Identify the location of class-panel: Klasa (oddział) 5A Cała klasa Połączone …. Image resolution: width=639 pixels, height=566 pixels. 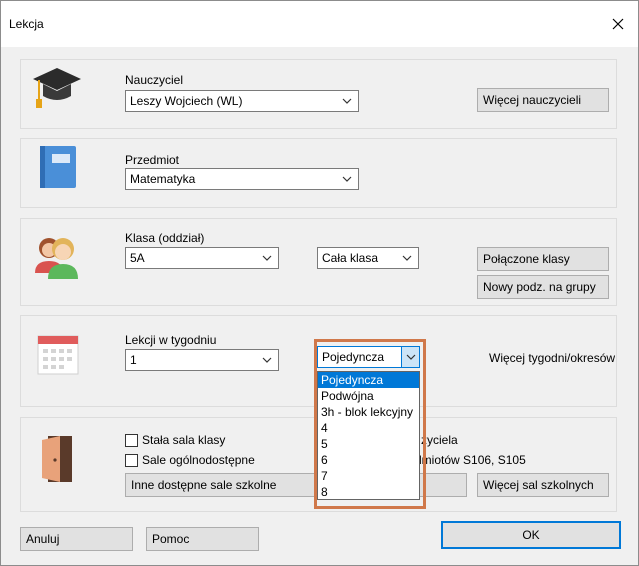
(318, 262).